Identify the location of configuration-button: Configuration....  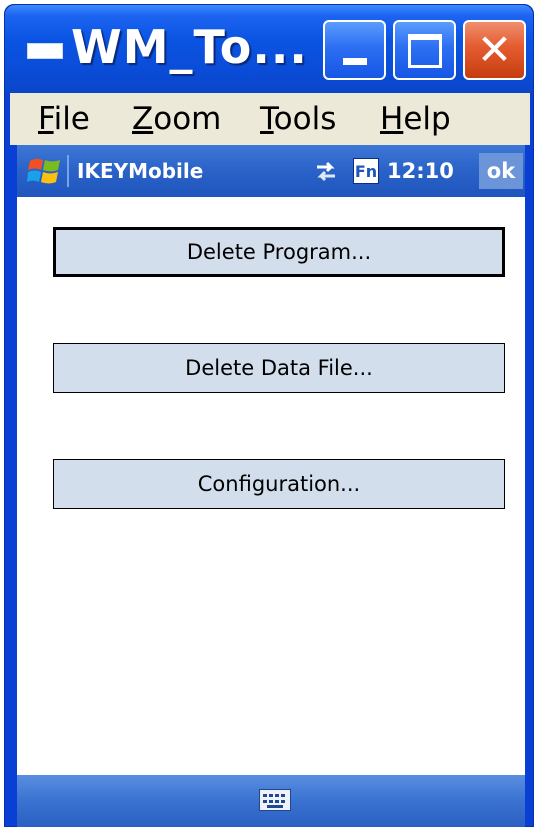
(279, 484).